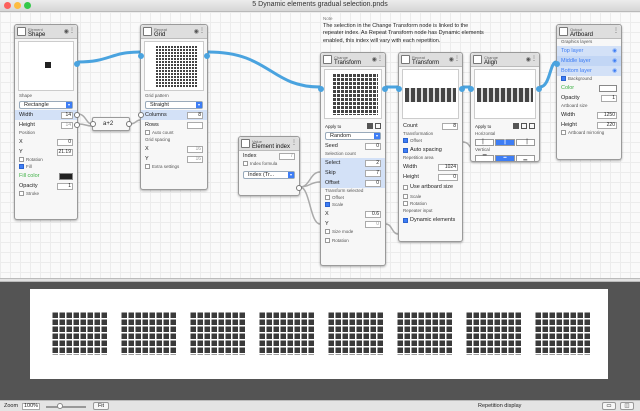 This screenshot has height=411, width=640. Describe the element at coordinates (385, 89) in the screenshot. I see `transform-output-port` at that location.